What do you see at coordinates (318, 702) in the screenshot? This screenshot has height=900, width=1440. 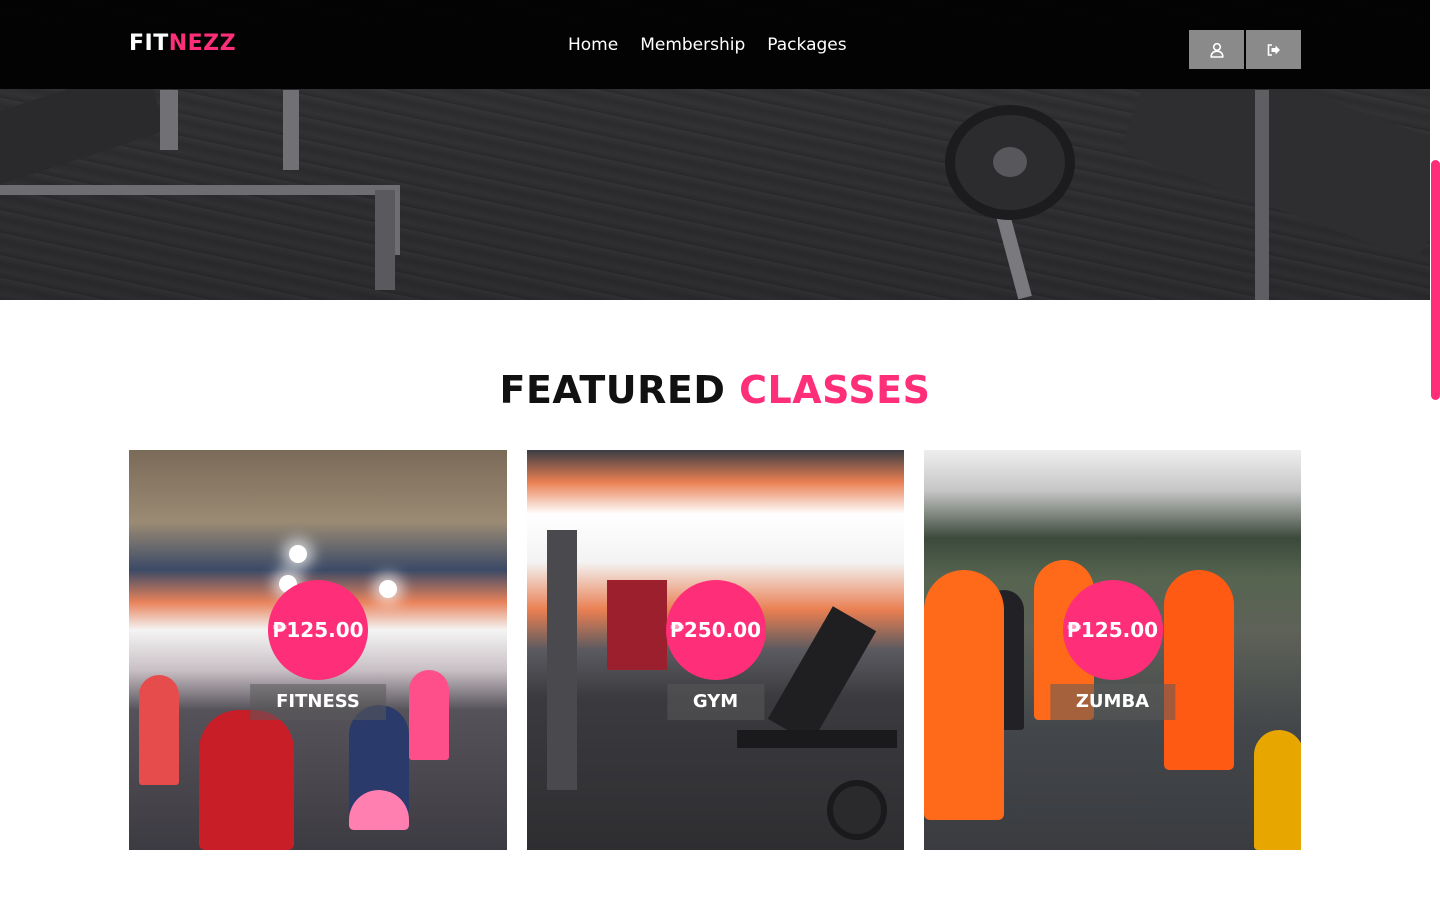 I see `class-name-label: FITNESS` at bounding box center [318, 702].